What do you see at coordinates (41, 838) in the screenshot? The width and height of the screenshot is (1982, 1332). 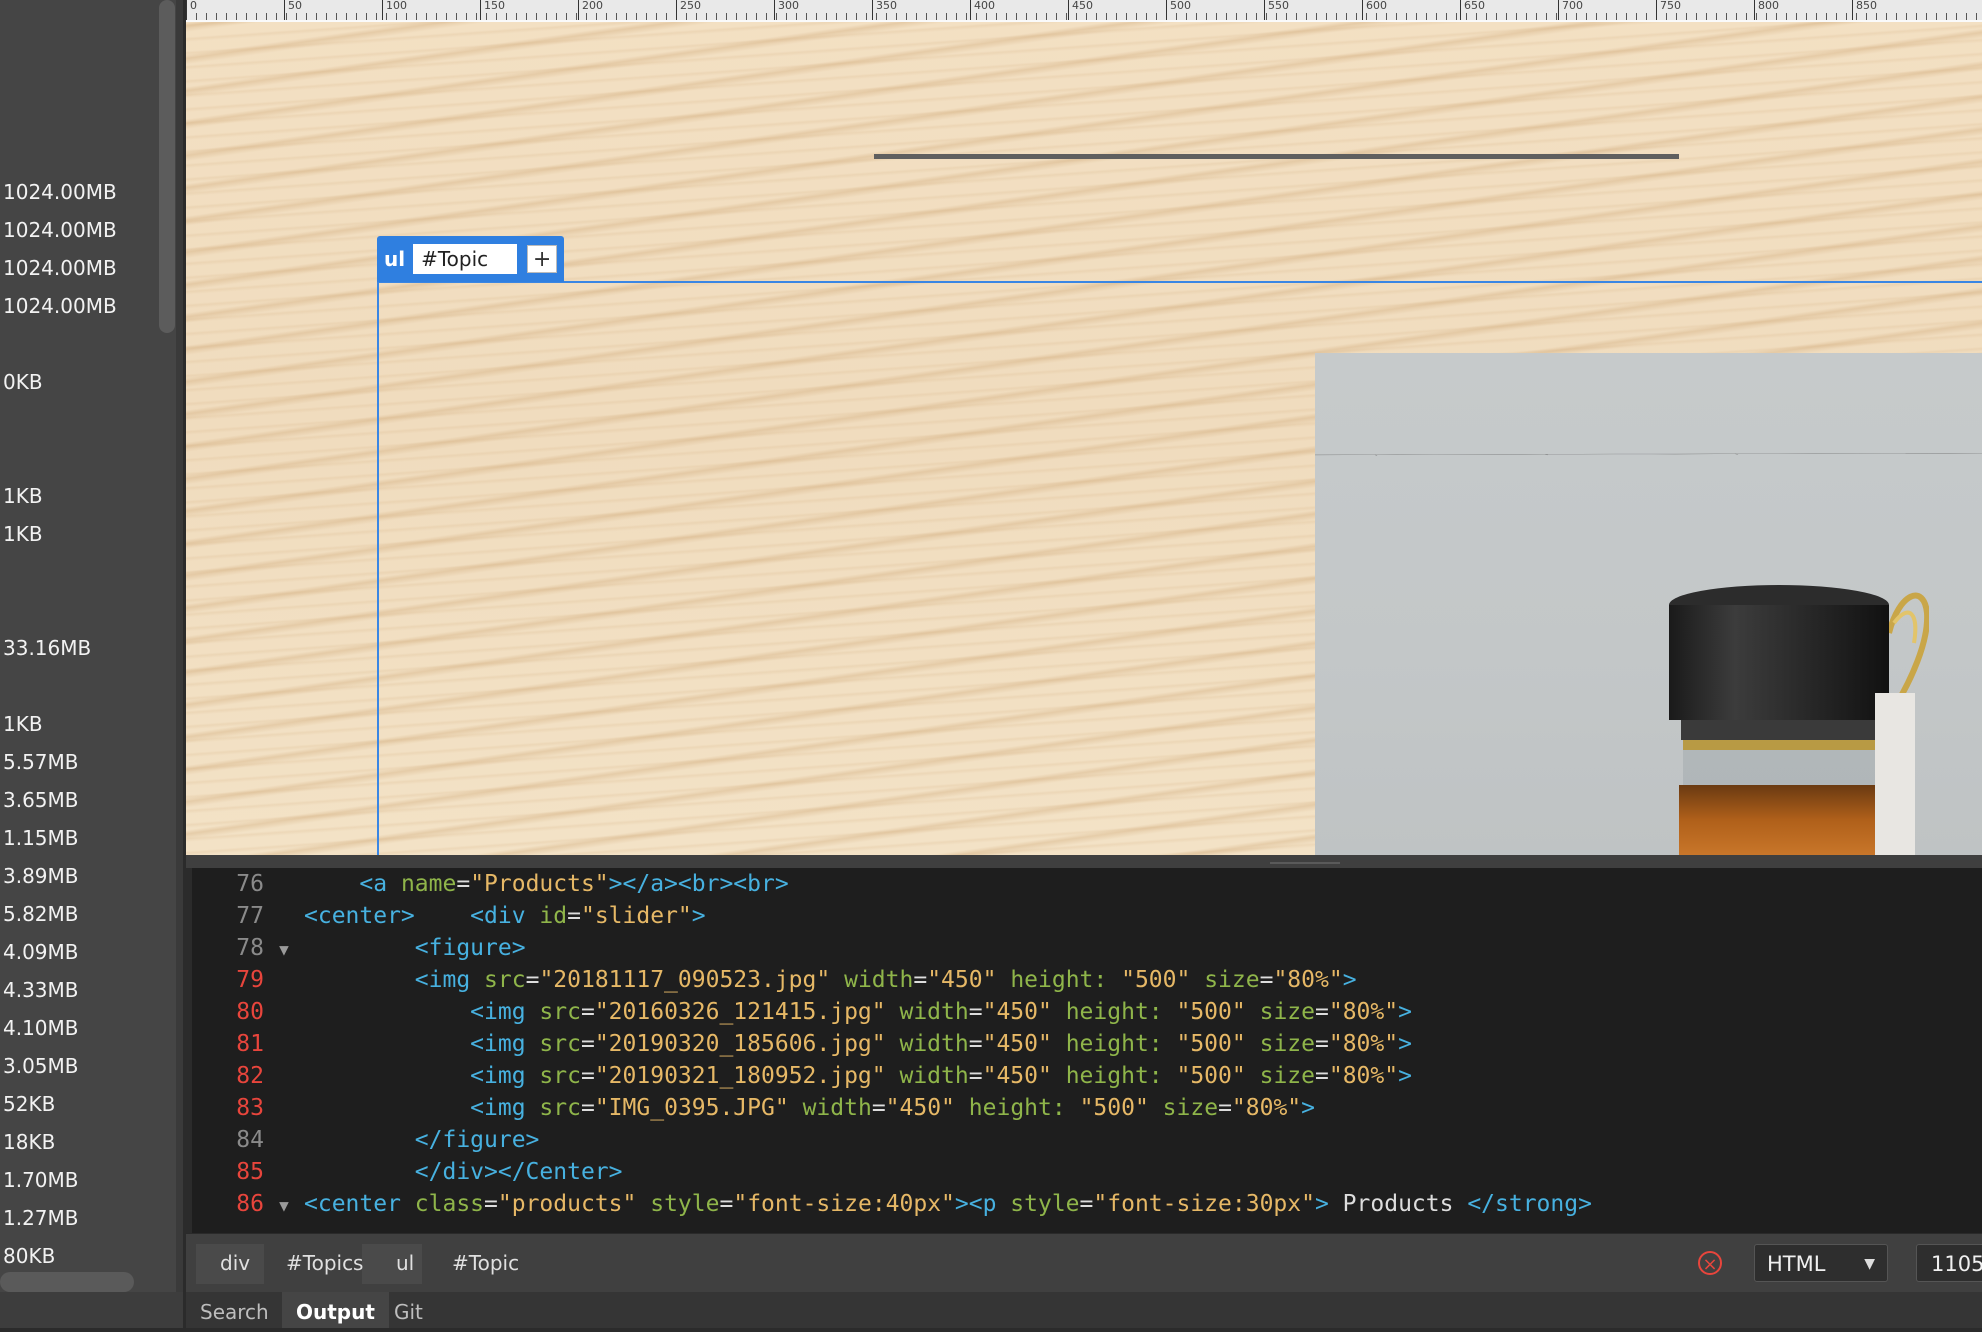 I see `file-size-value: 1.15MB` at bounding box center [41, 838].